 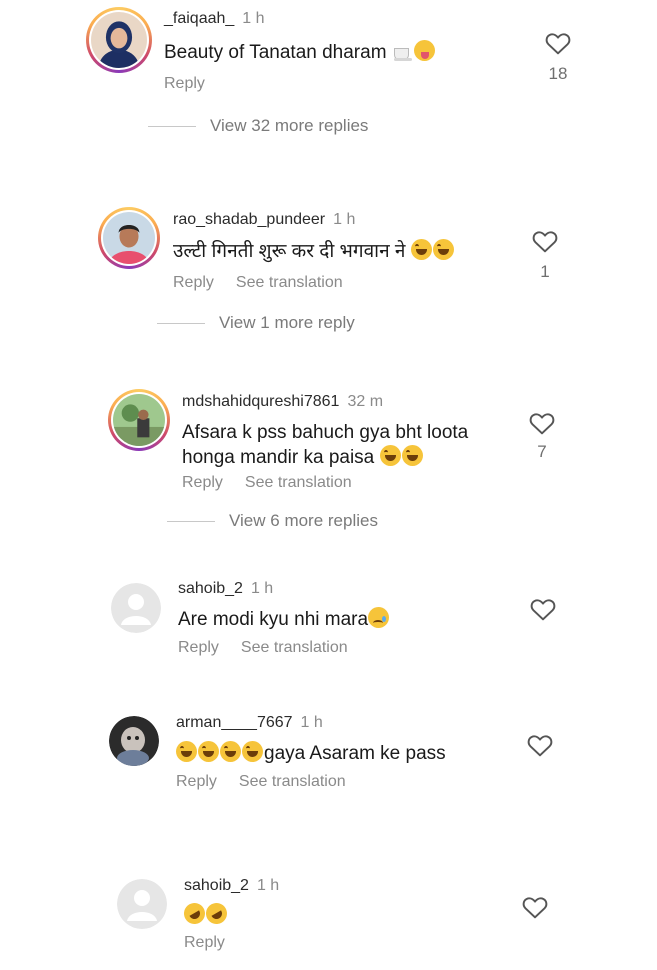 What do you see at coordinates (199, 18) in the screenshot?
I see `username: _faiqaah_` at bounding box center [199, 18].